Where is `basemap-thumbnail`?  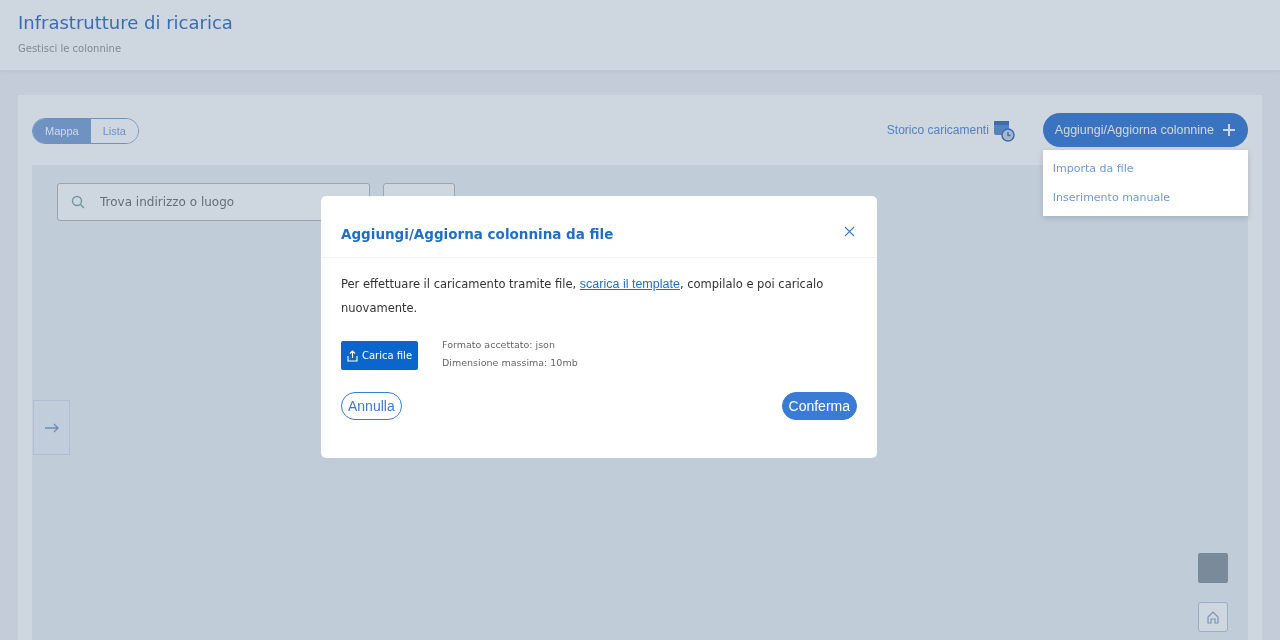 basemap-thumbnail is located at coordinates (1213, 568).